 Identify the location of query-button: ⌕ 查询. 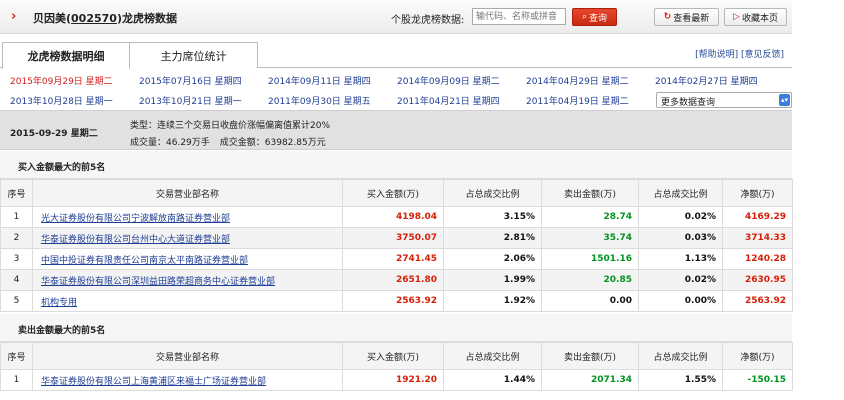
(594, 17).